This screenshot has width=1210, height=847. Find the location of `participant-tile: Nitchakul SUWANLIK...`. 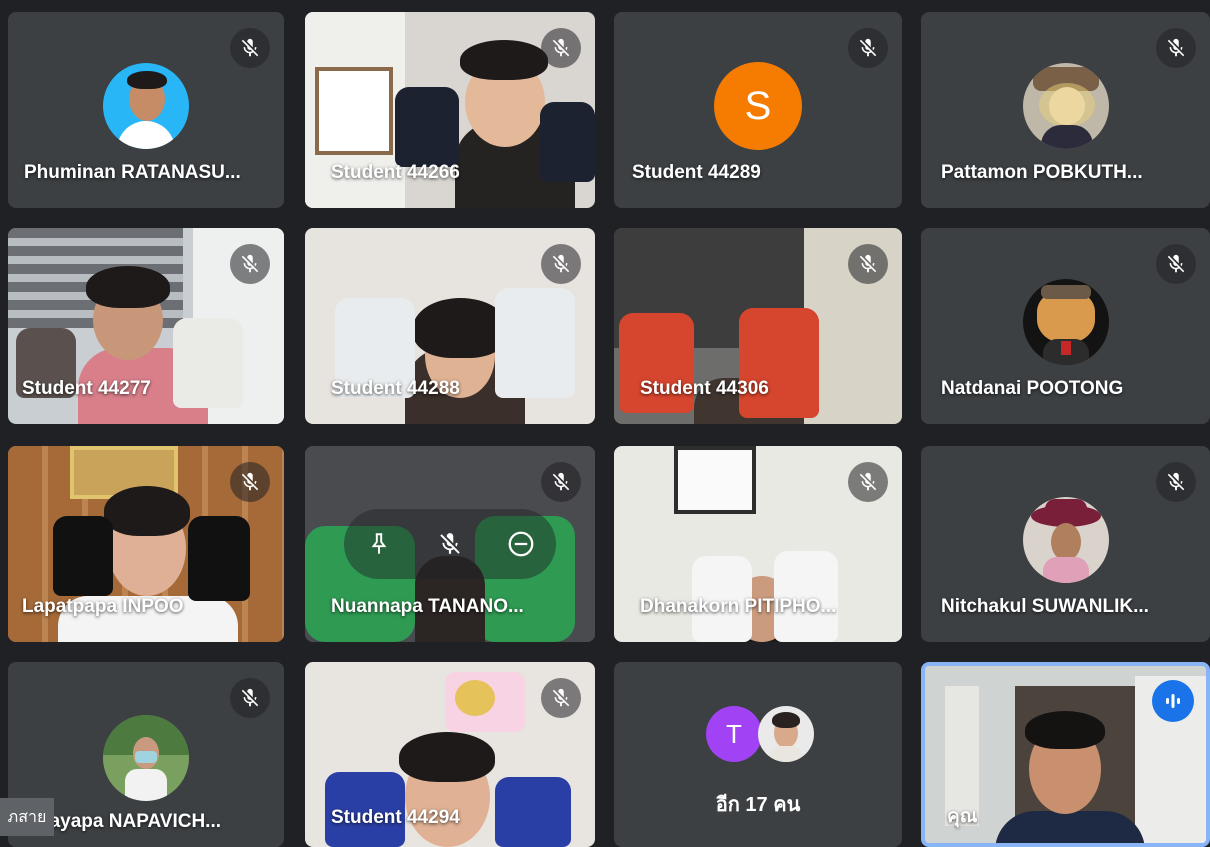

participant-tile: Nitchakul SUWANLIK... is located at coordinates (1065, 544).